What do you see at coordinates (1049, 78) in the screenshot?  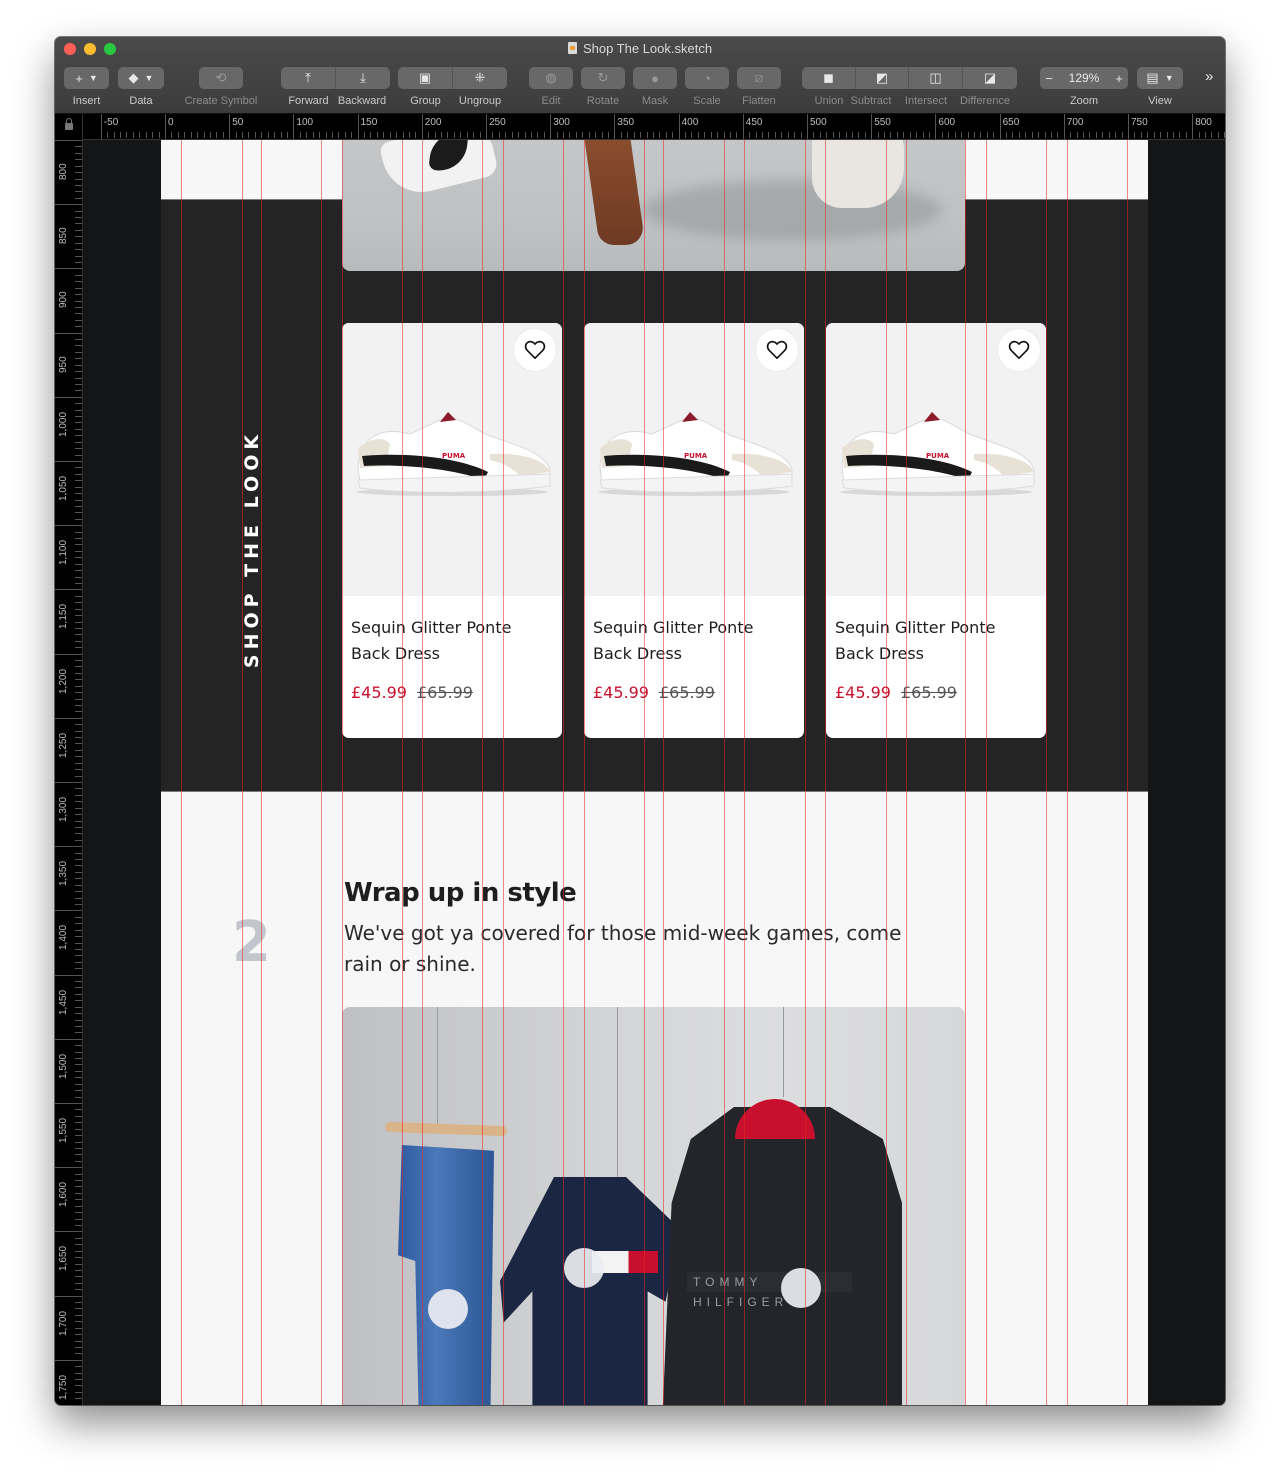 I see `zoom-out-button: −` at bounding box center [1049, 78].